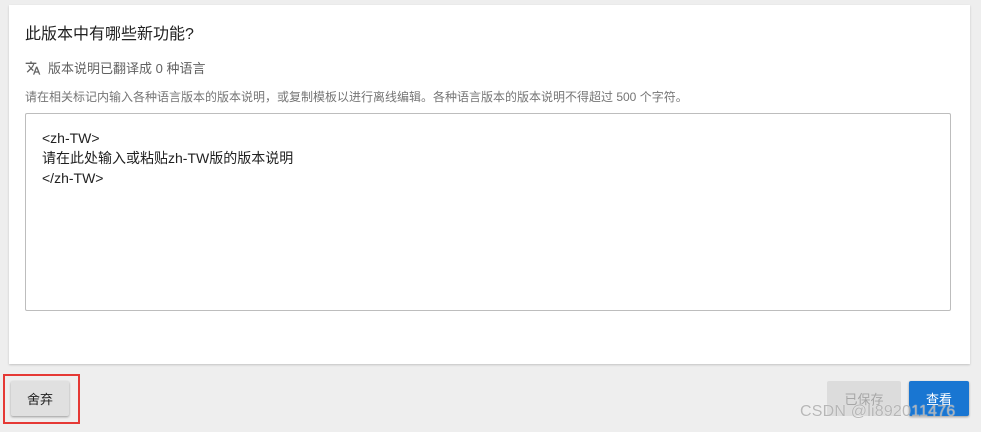 This screenshot has height=432, width=981. I want to click on translation-status-text: 版本说明已翻译成 0 种语言, so click(127, 68).